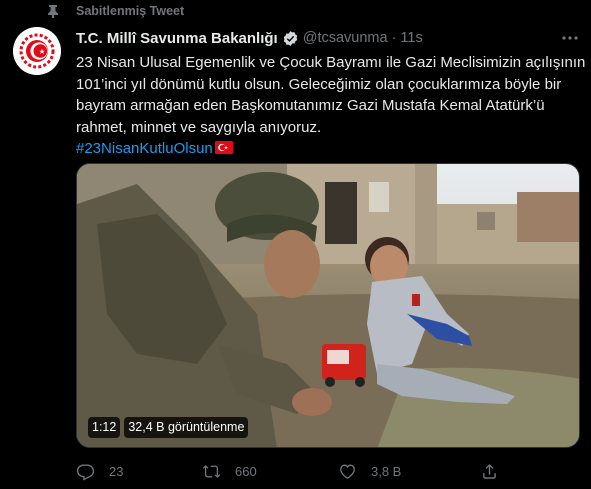  I want to click on hashtag-link: #23NisanKutluOlsun, so click(144, 148).